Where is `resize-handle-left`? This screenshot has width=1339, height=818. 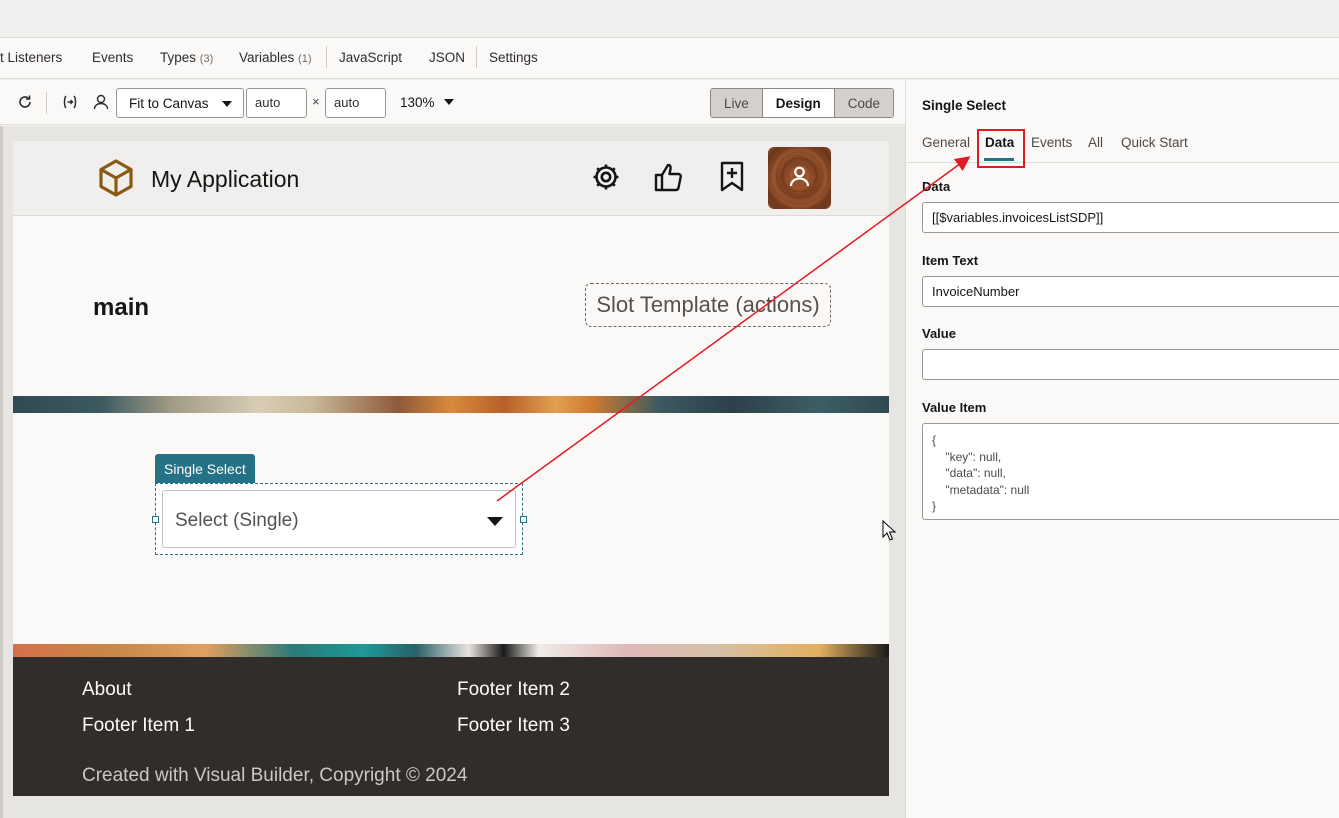
resize-handle-left is located at coordinates (155, 519).